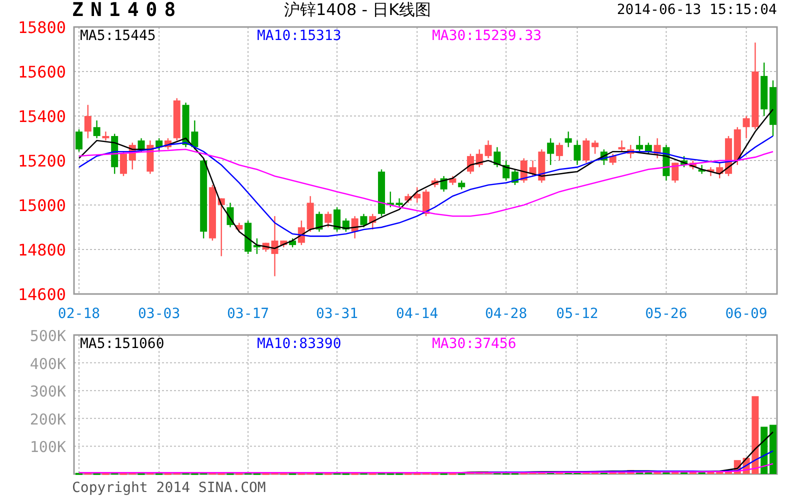  What do you see at coordinates (169, 488) in the screenshot?
I see `copyright-text: Copyright 2014 SINA.COM` at bounding box center [169, 488].